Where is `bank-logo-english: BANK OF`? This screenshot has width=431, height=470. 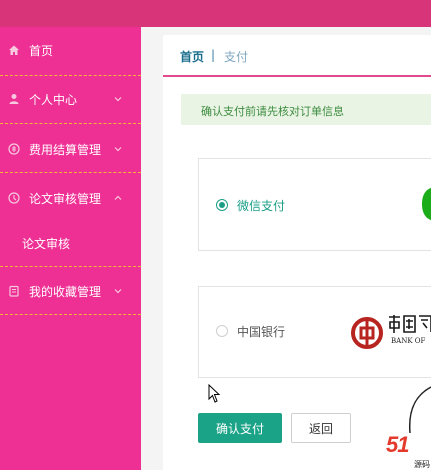
bank-logo-english: BANK OF is located at coordinates (408, 341).